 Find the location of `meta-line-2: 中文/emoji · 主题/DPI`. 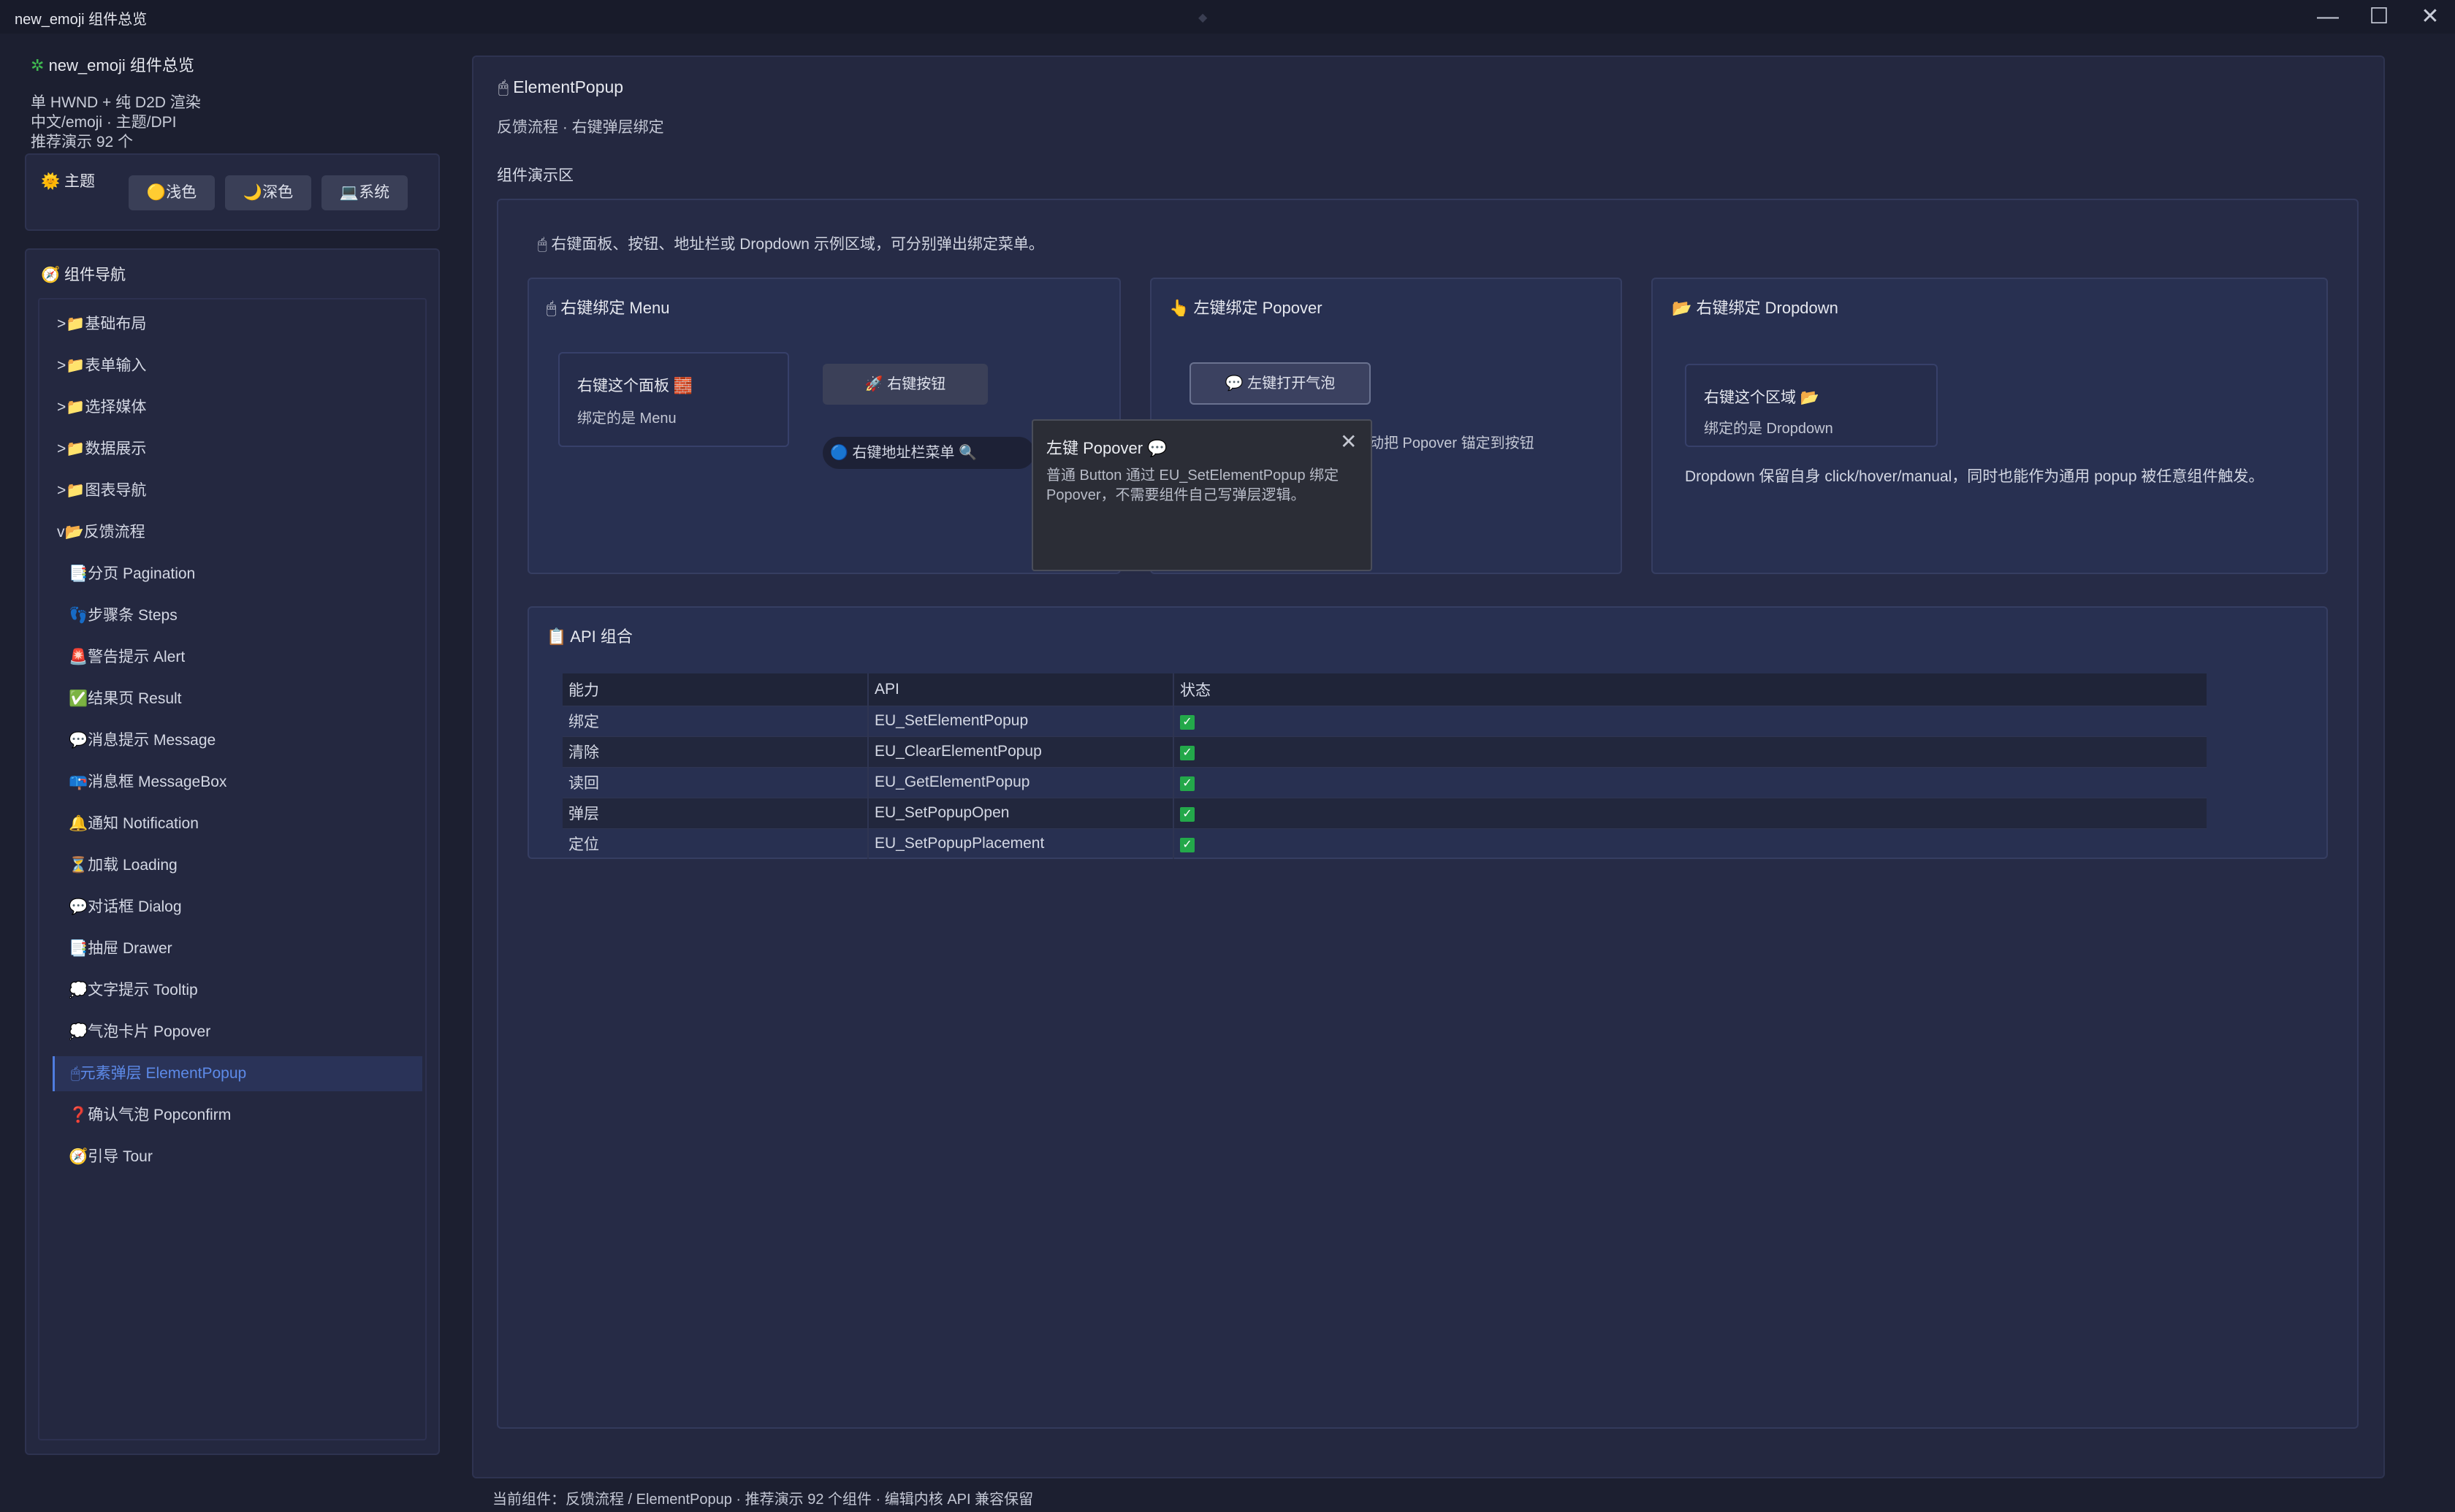

meta-line-2: 中文/emoji · 主题/DPI is located at coordinates (104, 123).